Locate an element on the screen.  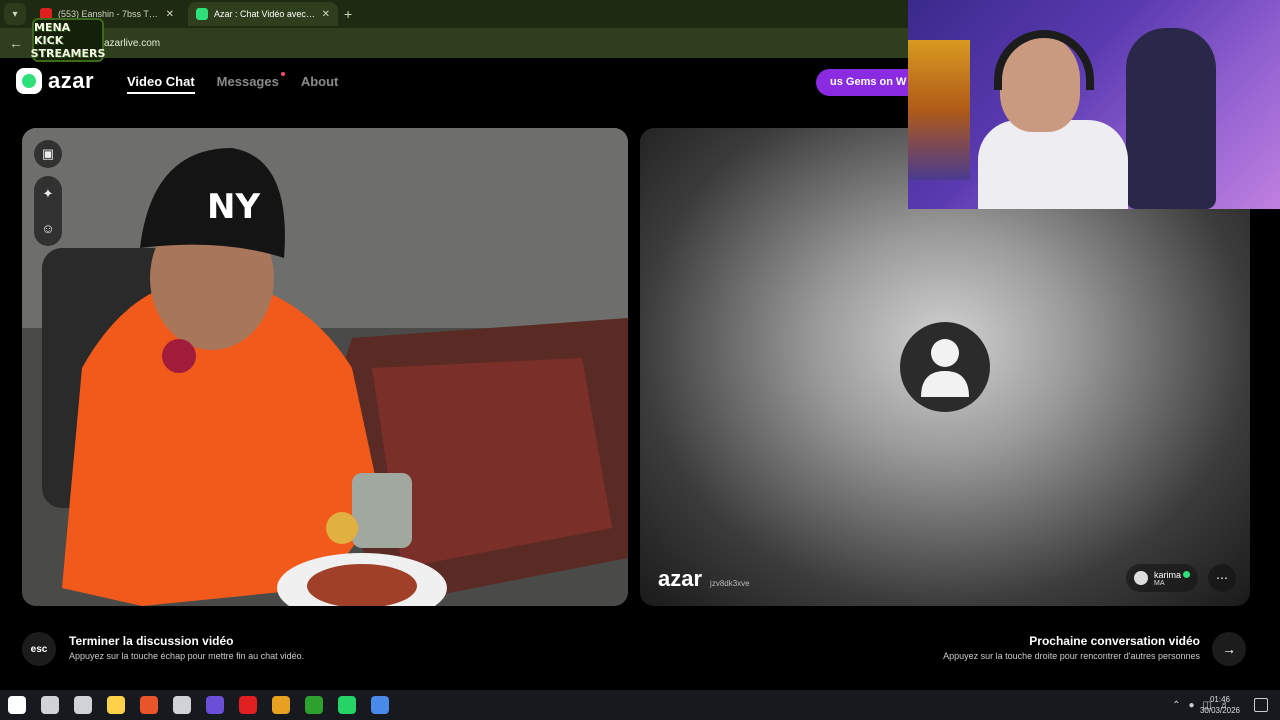
default-avatar-icon is located at coordinates (945, 367).